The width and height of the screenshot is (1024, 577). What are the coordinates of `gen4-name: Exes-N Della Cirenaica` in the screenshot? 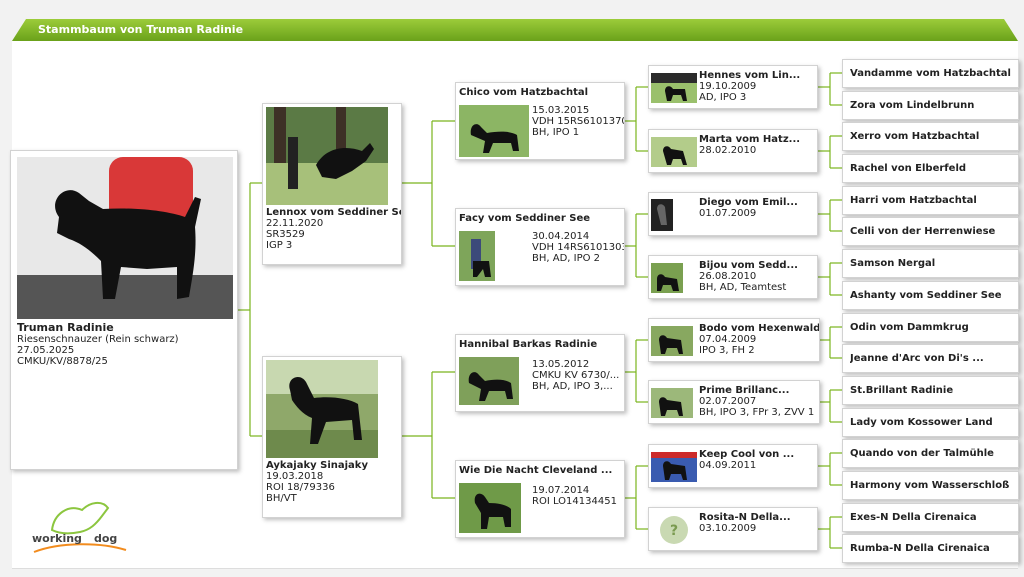 It's located at (913, 517).